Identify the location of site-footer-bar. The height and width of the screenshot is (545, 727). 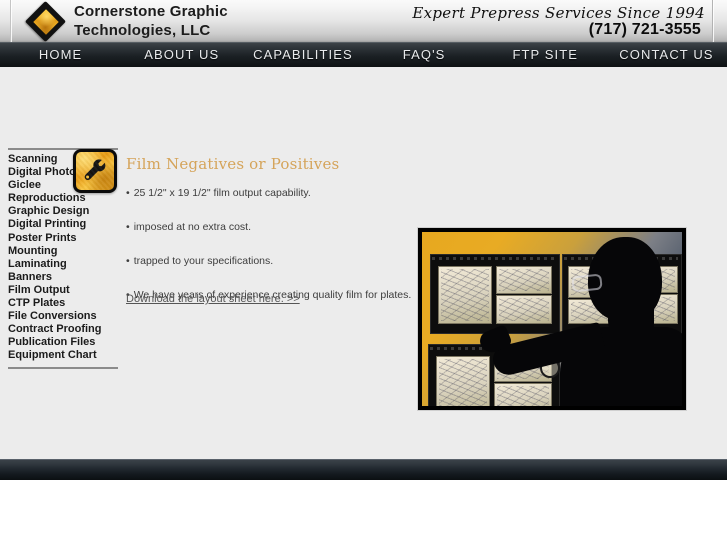
(363, 469).